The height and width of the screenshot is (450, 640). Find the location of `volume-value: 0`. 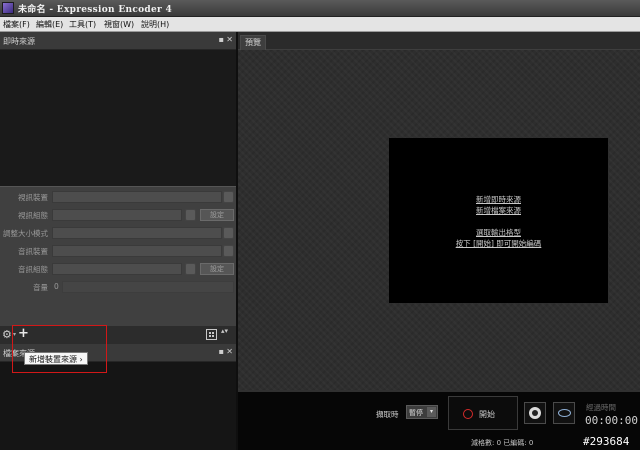

volume-value: 0 is located at coordinates (56, 286).